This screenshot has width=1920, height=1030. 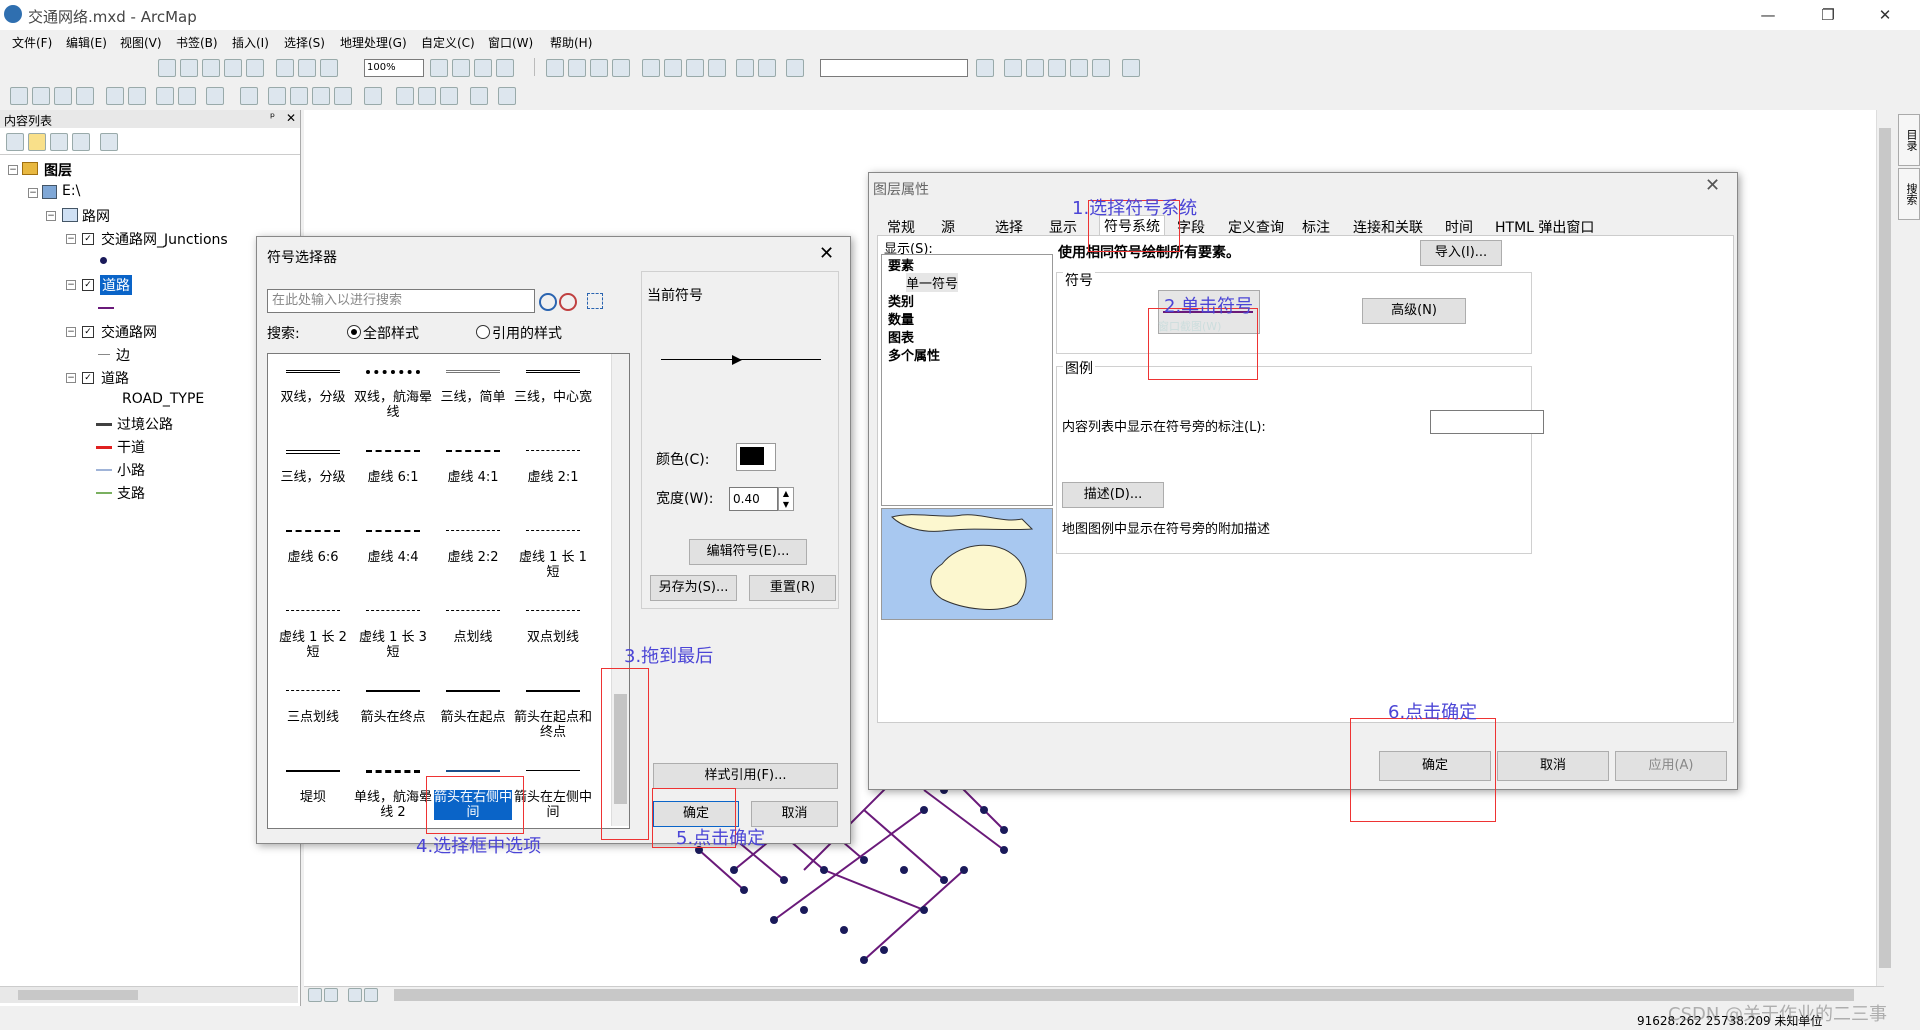 What do you see at coordinates (393, 561) in the screenshot?
I see `symbol-cell: 虚线 4:4` at bounding box center [393, 561].